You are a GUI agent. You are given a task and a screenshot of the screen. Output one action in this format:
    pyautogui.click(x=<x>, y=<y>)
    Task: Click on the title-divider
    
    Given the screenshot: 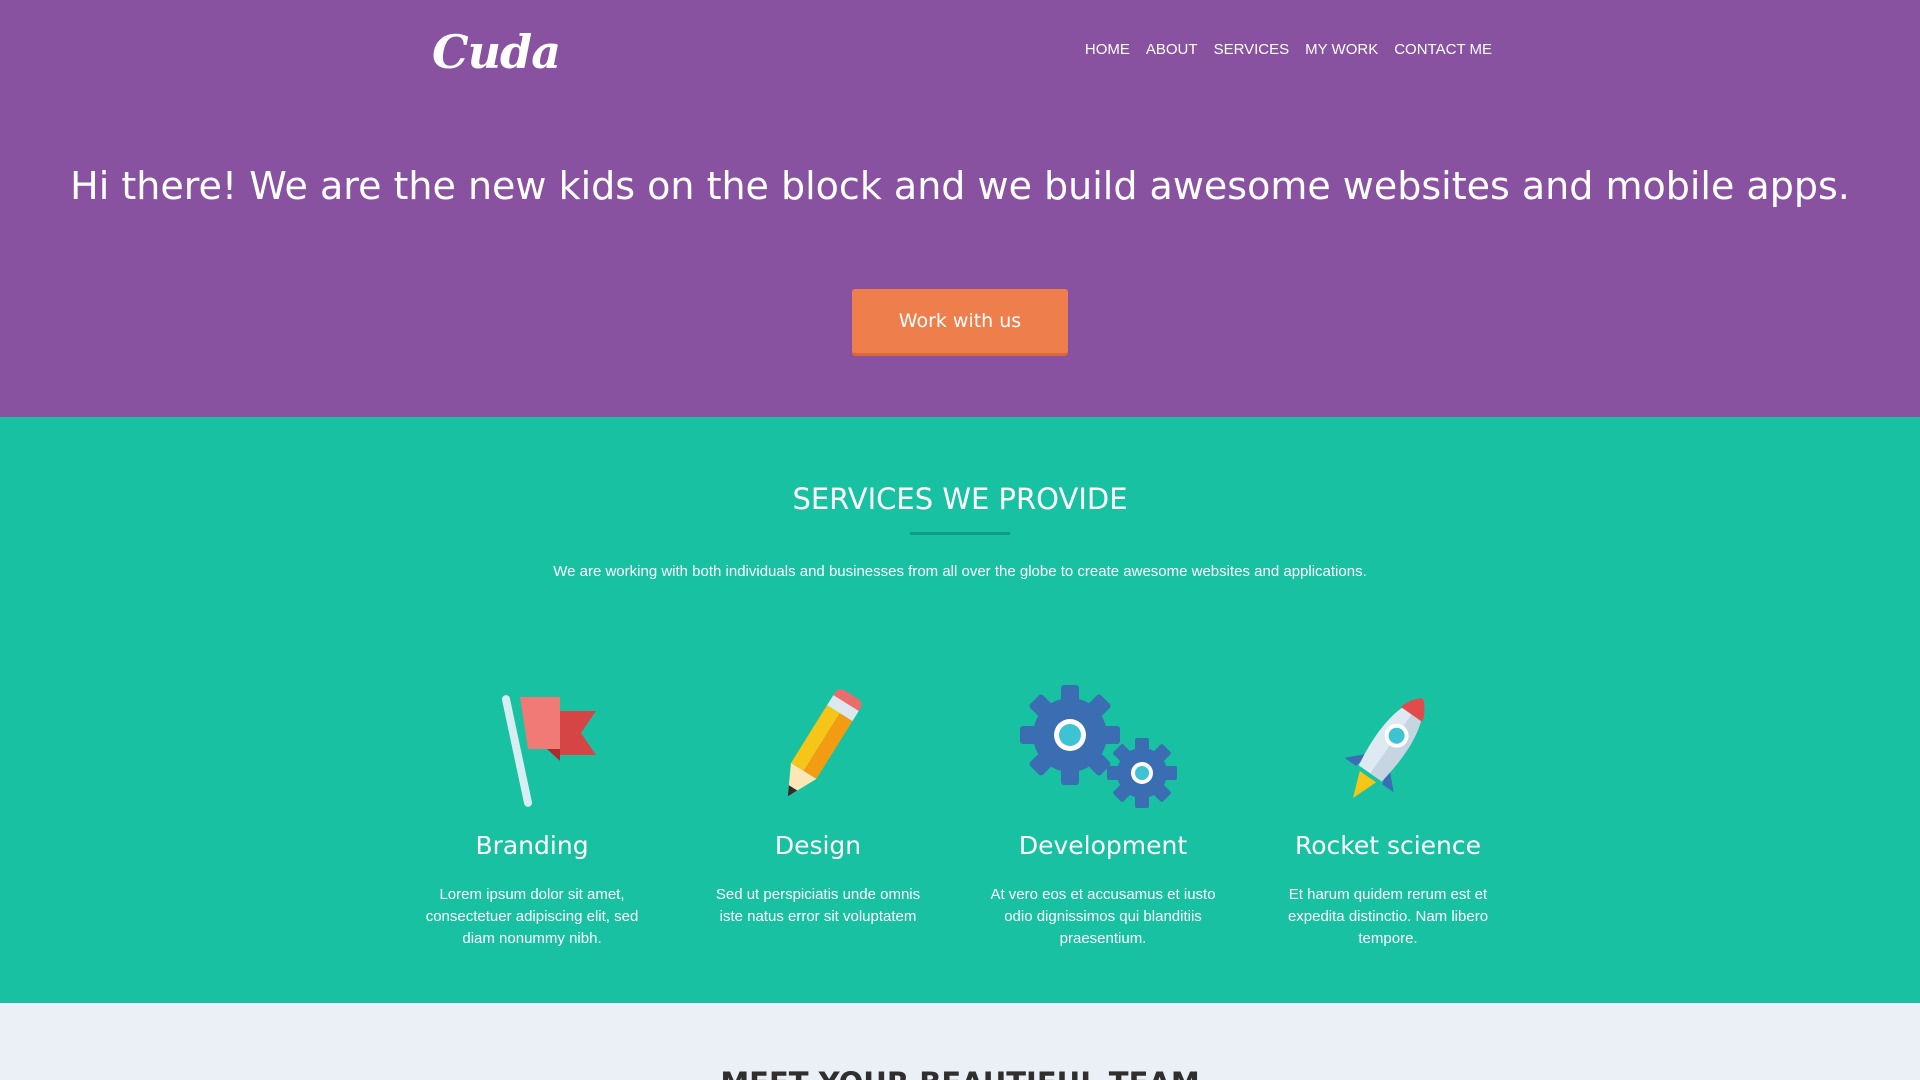 What is the action you would take?
    pyautogui.click(x=960, y=533)
    